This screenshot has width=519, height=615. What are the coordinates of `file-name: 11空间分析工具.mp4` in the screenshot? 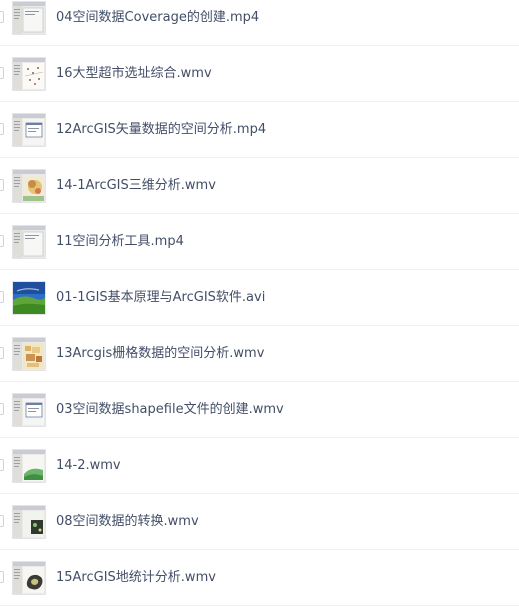 It's located at (120, 242).